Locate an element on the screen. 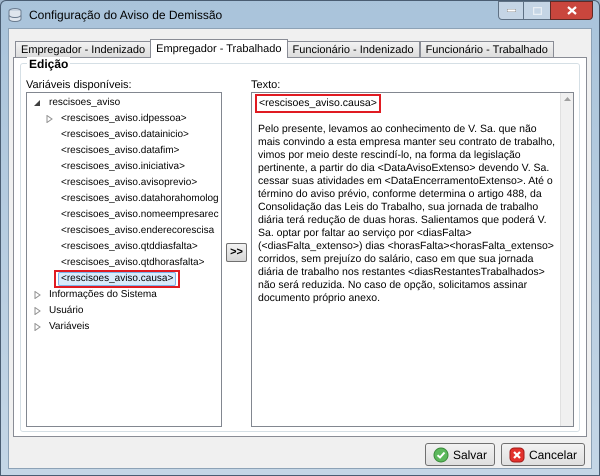 This screenshot has height=476, width=600. tree-item: <rescisoes_aviso.qtdhorasfalta> is located at coordinates (133, 263).